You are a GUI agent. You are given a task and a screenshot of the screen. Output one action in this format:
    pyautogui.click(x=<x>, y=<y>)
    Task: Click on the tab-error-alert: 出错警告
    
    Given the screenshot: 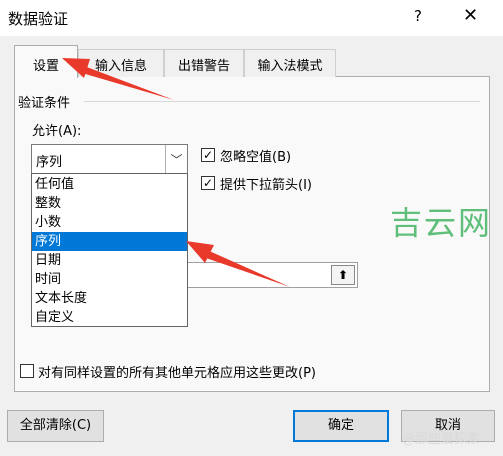 What is the action you would take?
    pyautogui.click(x=204, y=63)
    